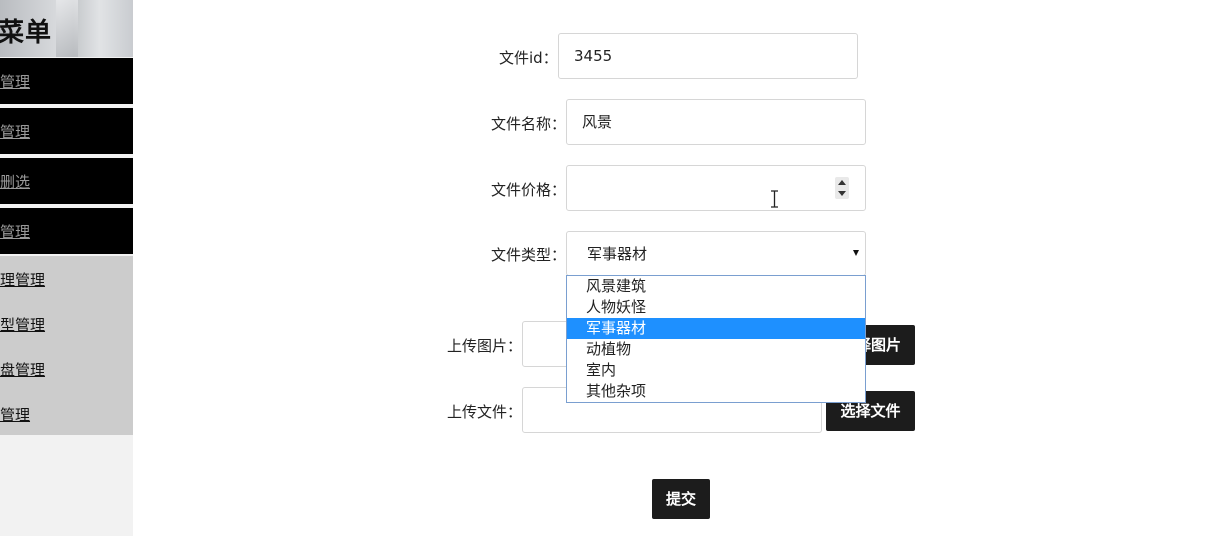 Image resolution: width=1216 pixels, height=536 pixels. I want to click on sidebar-item-4: 管理, so click(66, 231).